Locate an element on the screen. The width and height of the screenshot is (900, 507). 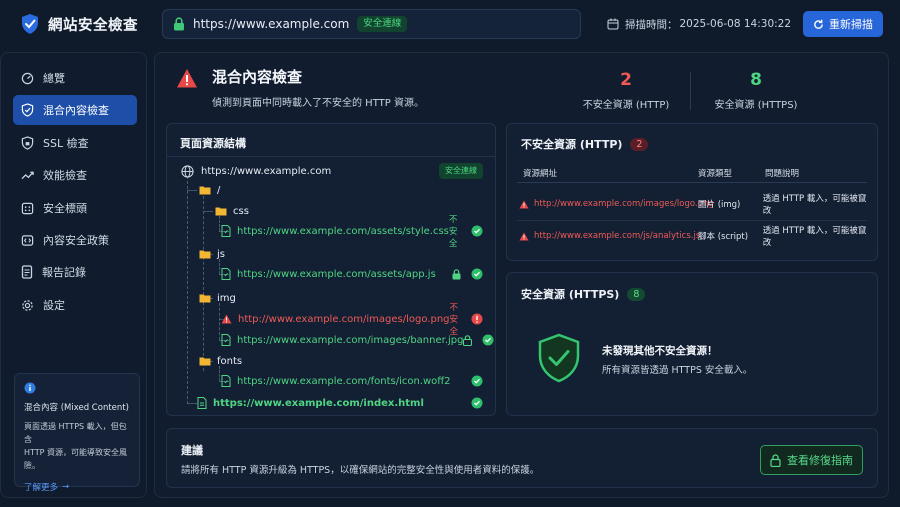
learn-more-link: 了解更多 → is located at coordinates (77, 487).